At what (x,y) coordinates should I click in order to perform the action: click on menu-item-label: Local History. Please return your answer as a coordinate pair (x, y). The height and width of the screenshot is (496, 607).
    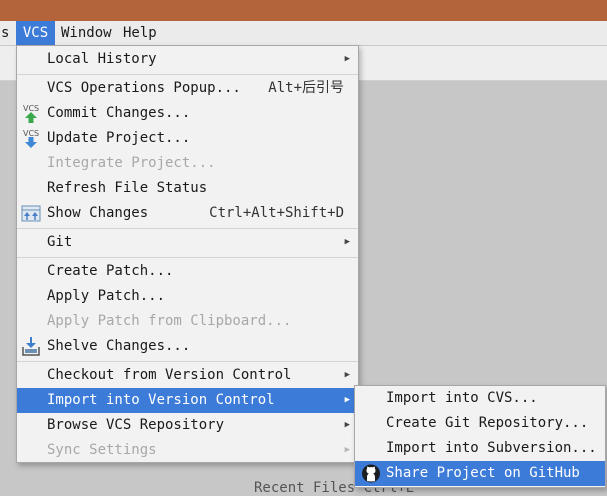
    Looking at the image, I should click on (102, 59).